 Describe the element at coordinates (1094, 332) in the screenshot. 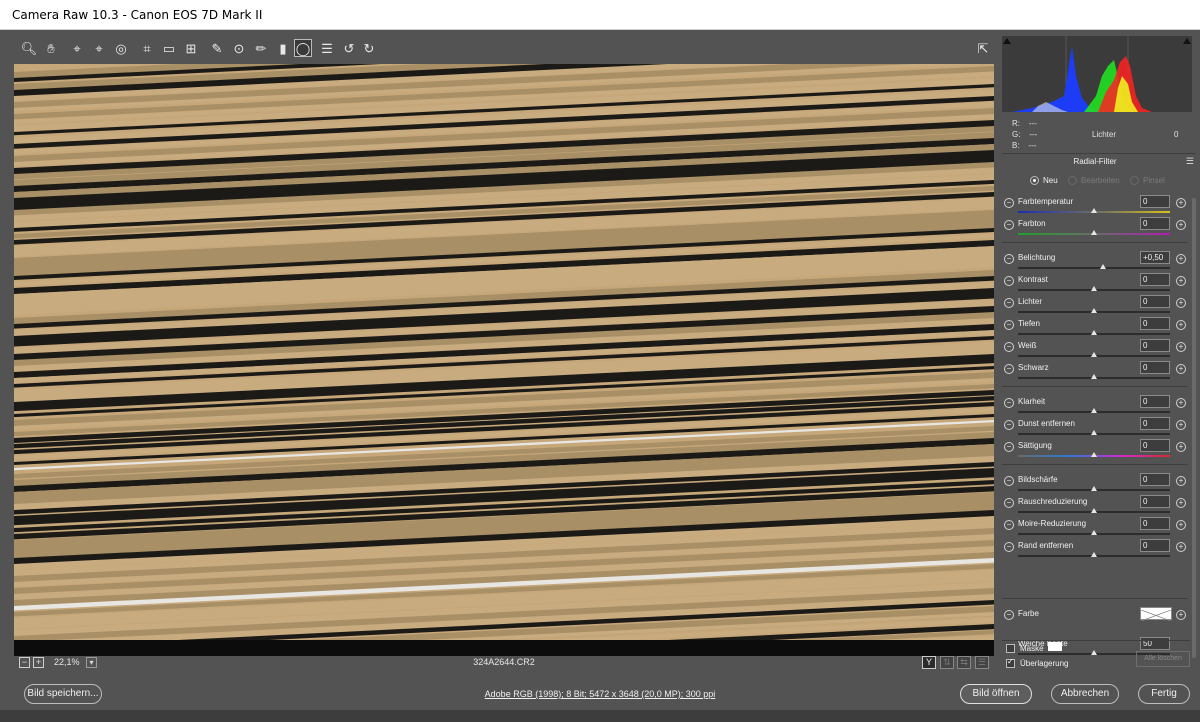

I see `tiefen-thumb` at that location.